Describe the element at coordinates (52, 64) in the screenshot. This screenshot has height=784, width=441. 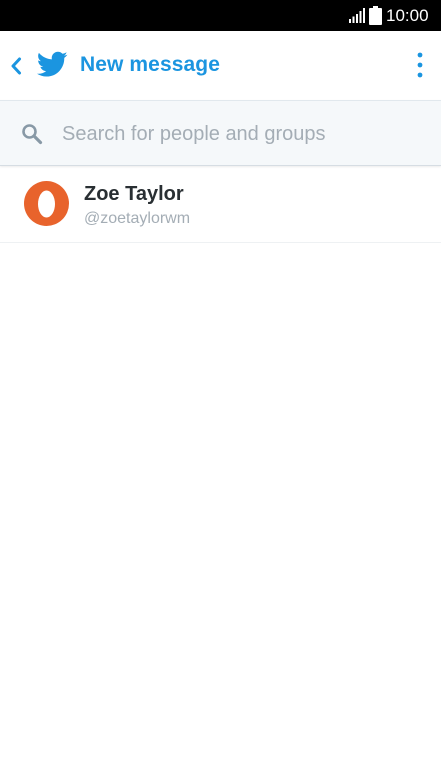
I see `twitter-bird-icon` at that location.